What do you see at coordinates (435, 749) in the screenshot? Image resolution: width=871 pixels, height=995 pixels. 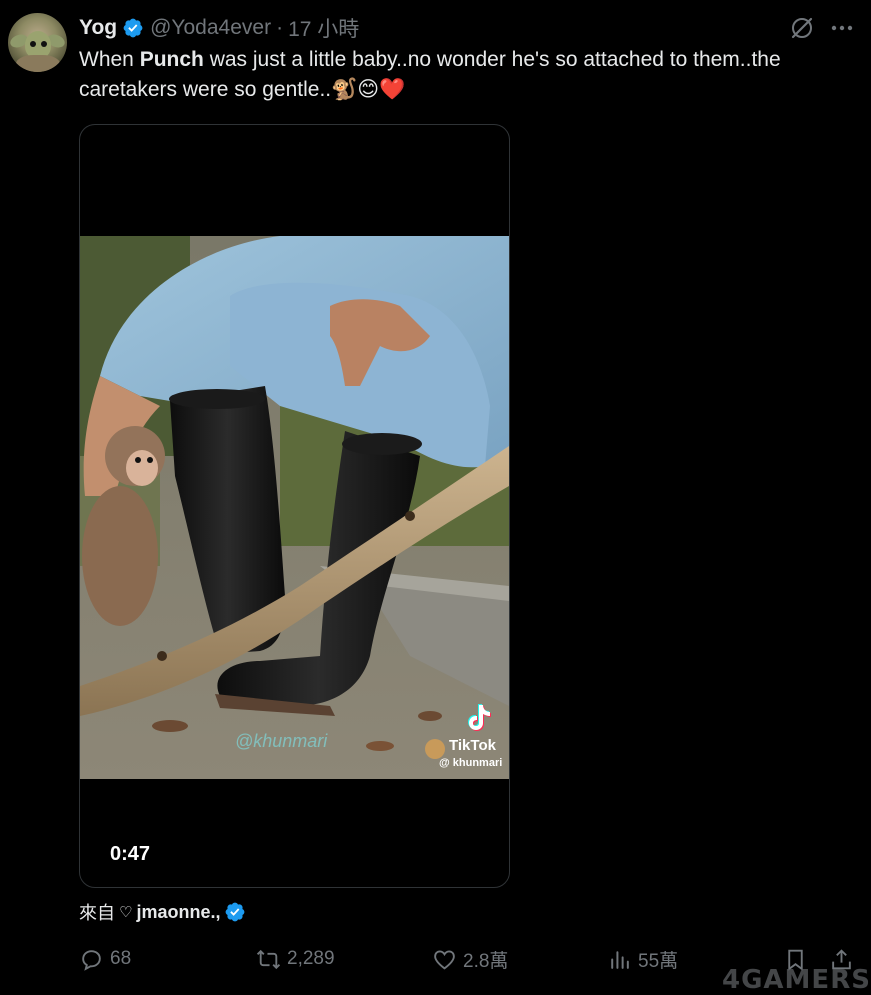 I see `tiktok-monkey-icon` at bounding box center [435, 749].